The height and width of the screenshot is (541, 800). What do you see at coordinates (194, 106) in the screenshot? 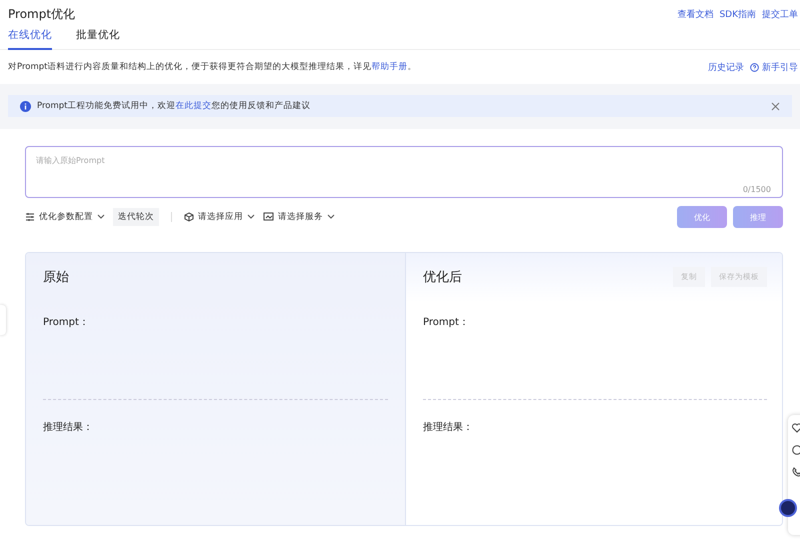
I see `feedback-link: 在此提交` at bounding box center [194, 106].